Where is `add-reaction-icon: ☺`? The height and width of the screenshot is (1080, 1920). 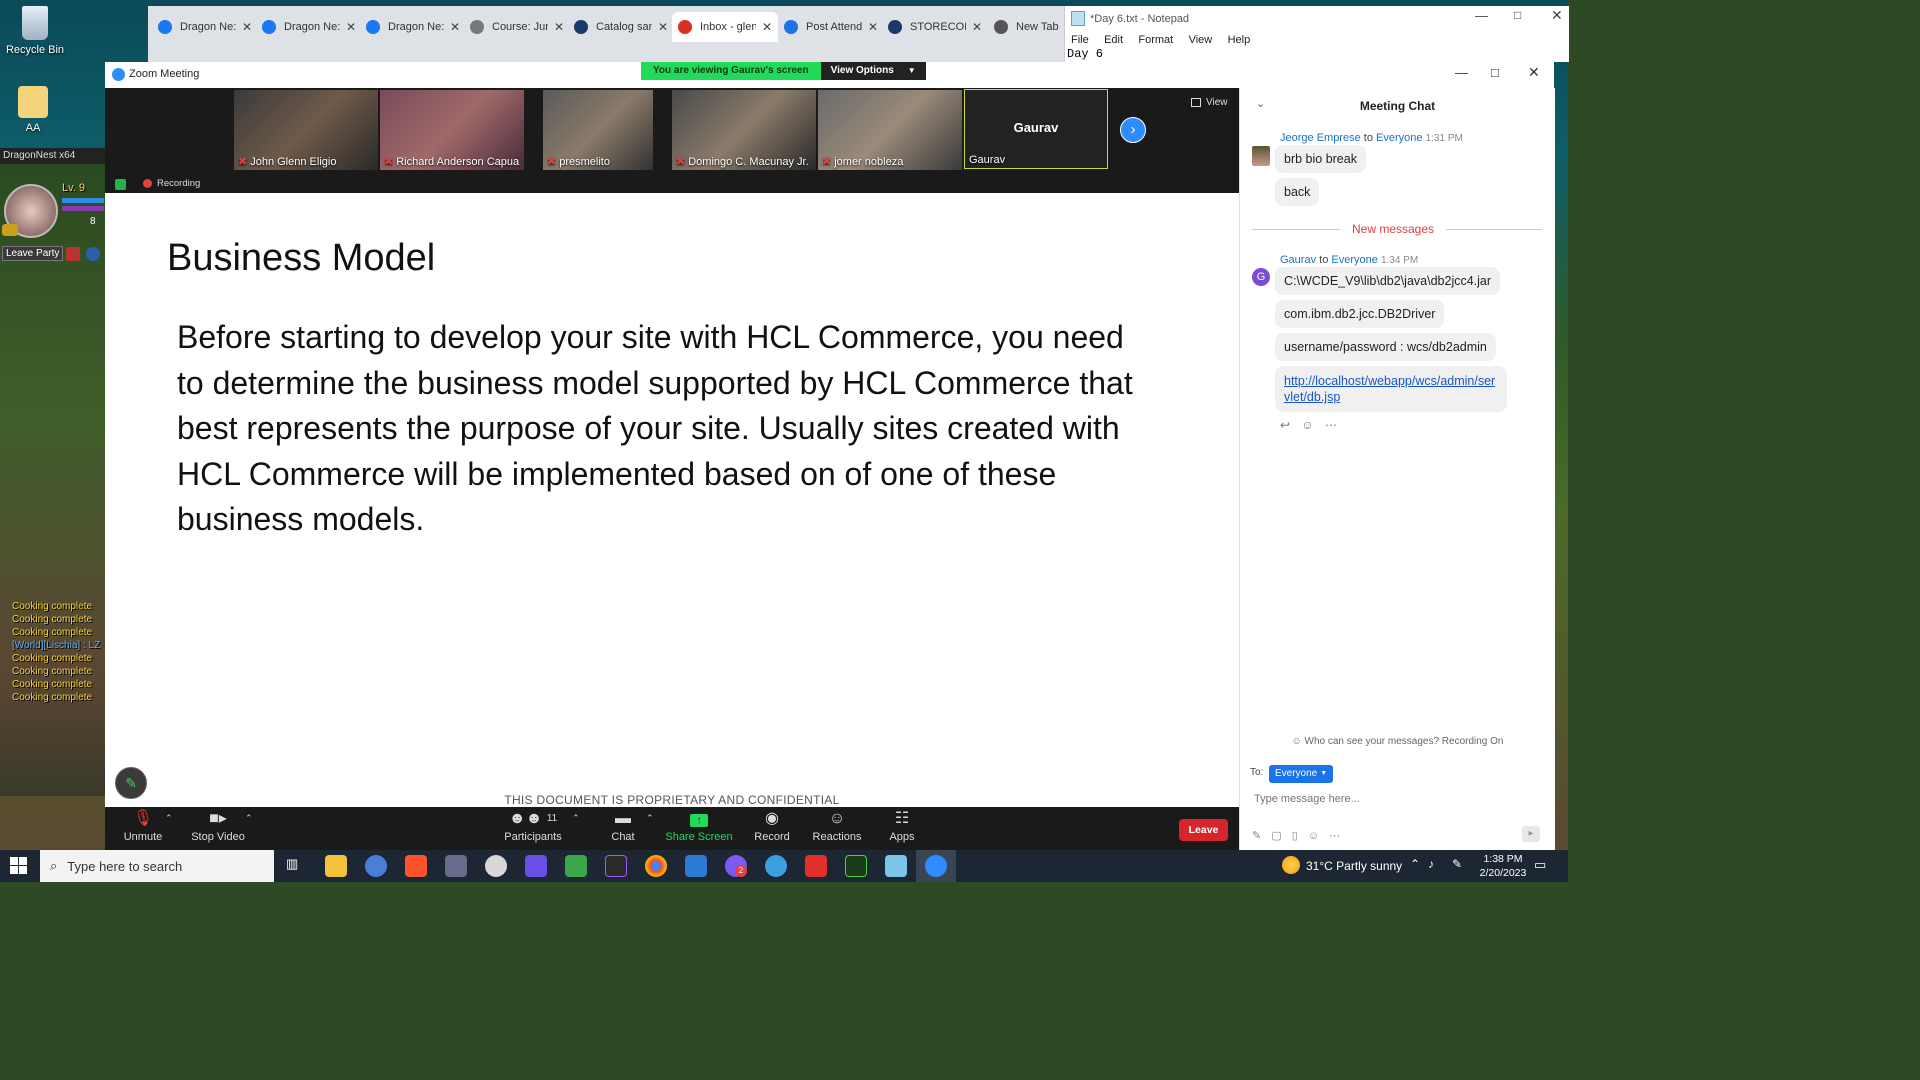 add-reaction-icon: ☺ is located at coordinates (1307, 425).